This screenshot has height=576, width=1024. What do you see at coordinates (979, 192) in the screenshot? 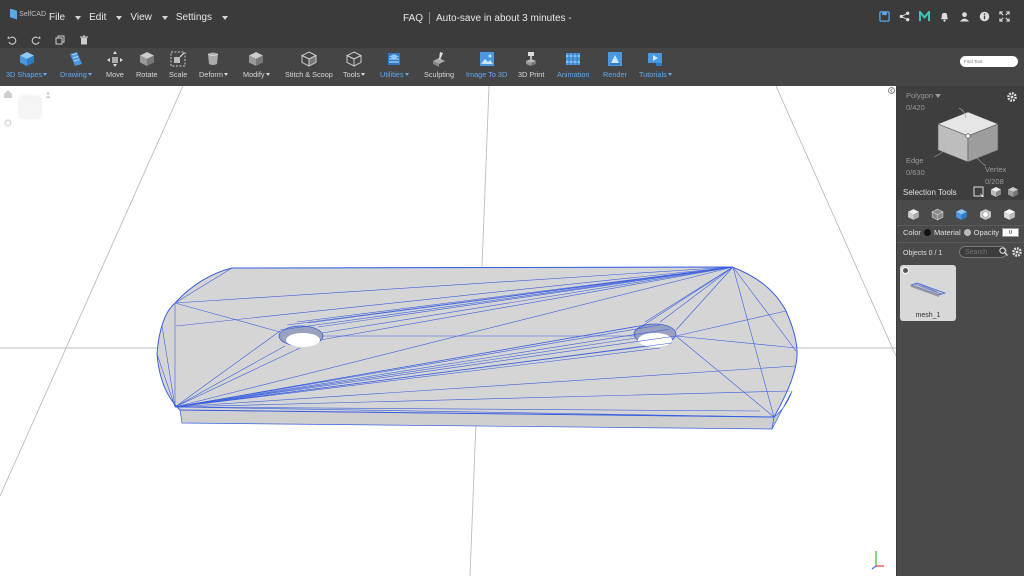
I see `box-select-icon` at bounding box center [979, 192].